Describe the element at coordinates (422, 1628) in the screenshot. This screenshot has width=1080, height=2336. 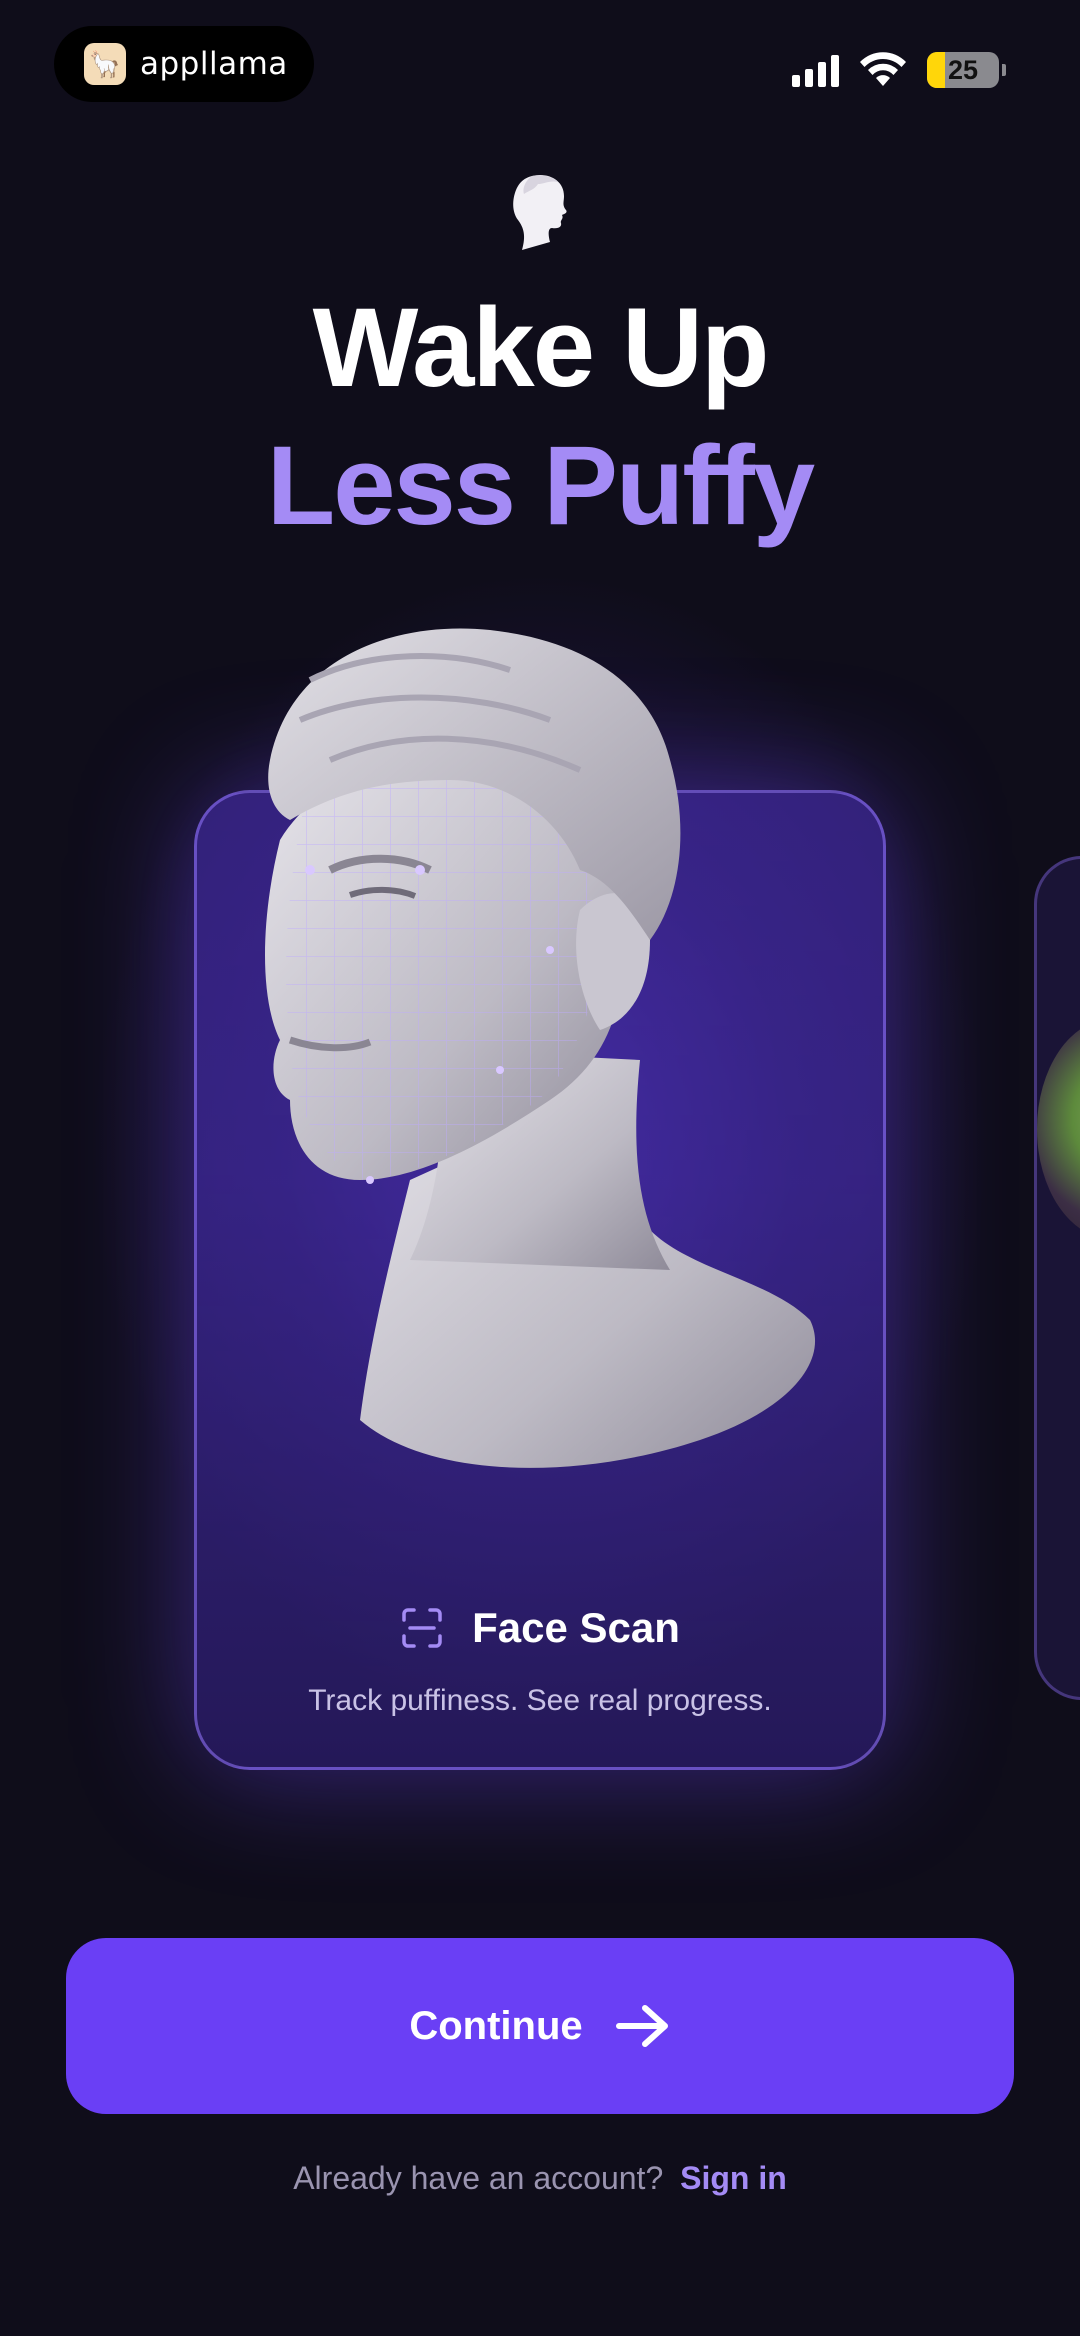
I see `face-scan-icon` at that location.